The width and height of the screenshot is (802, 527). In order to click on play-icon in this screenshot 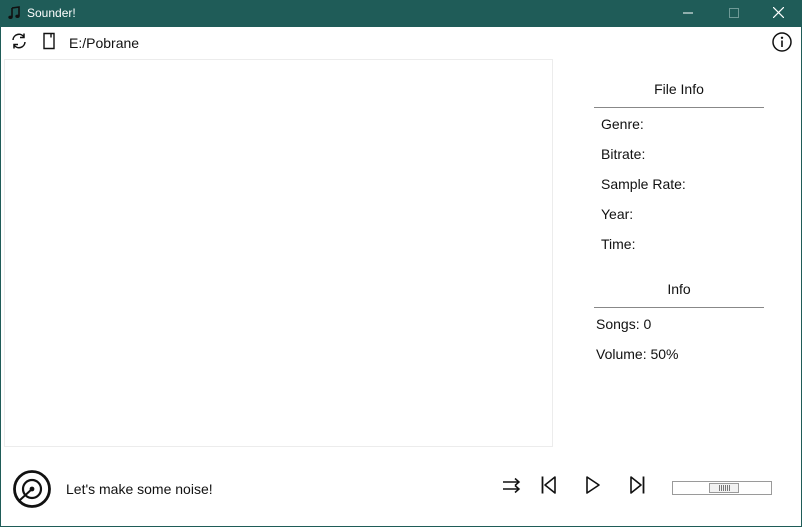, I will do `click(593, 487)`.